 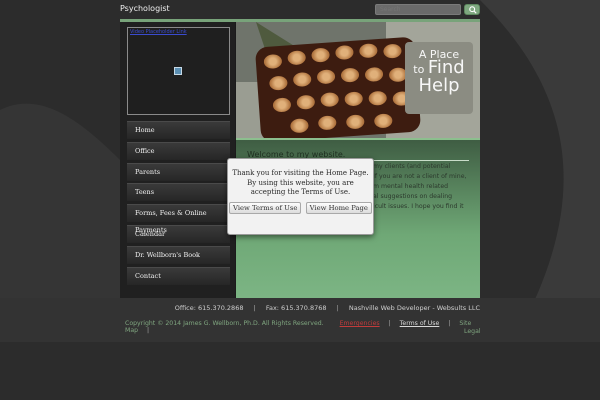 I want to click on video-link: Video Placeholder Link, so click(x=158, y=32).